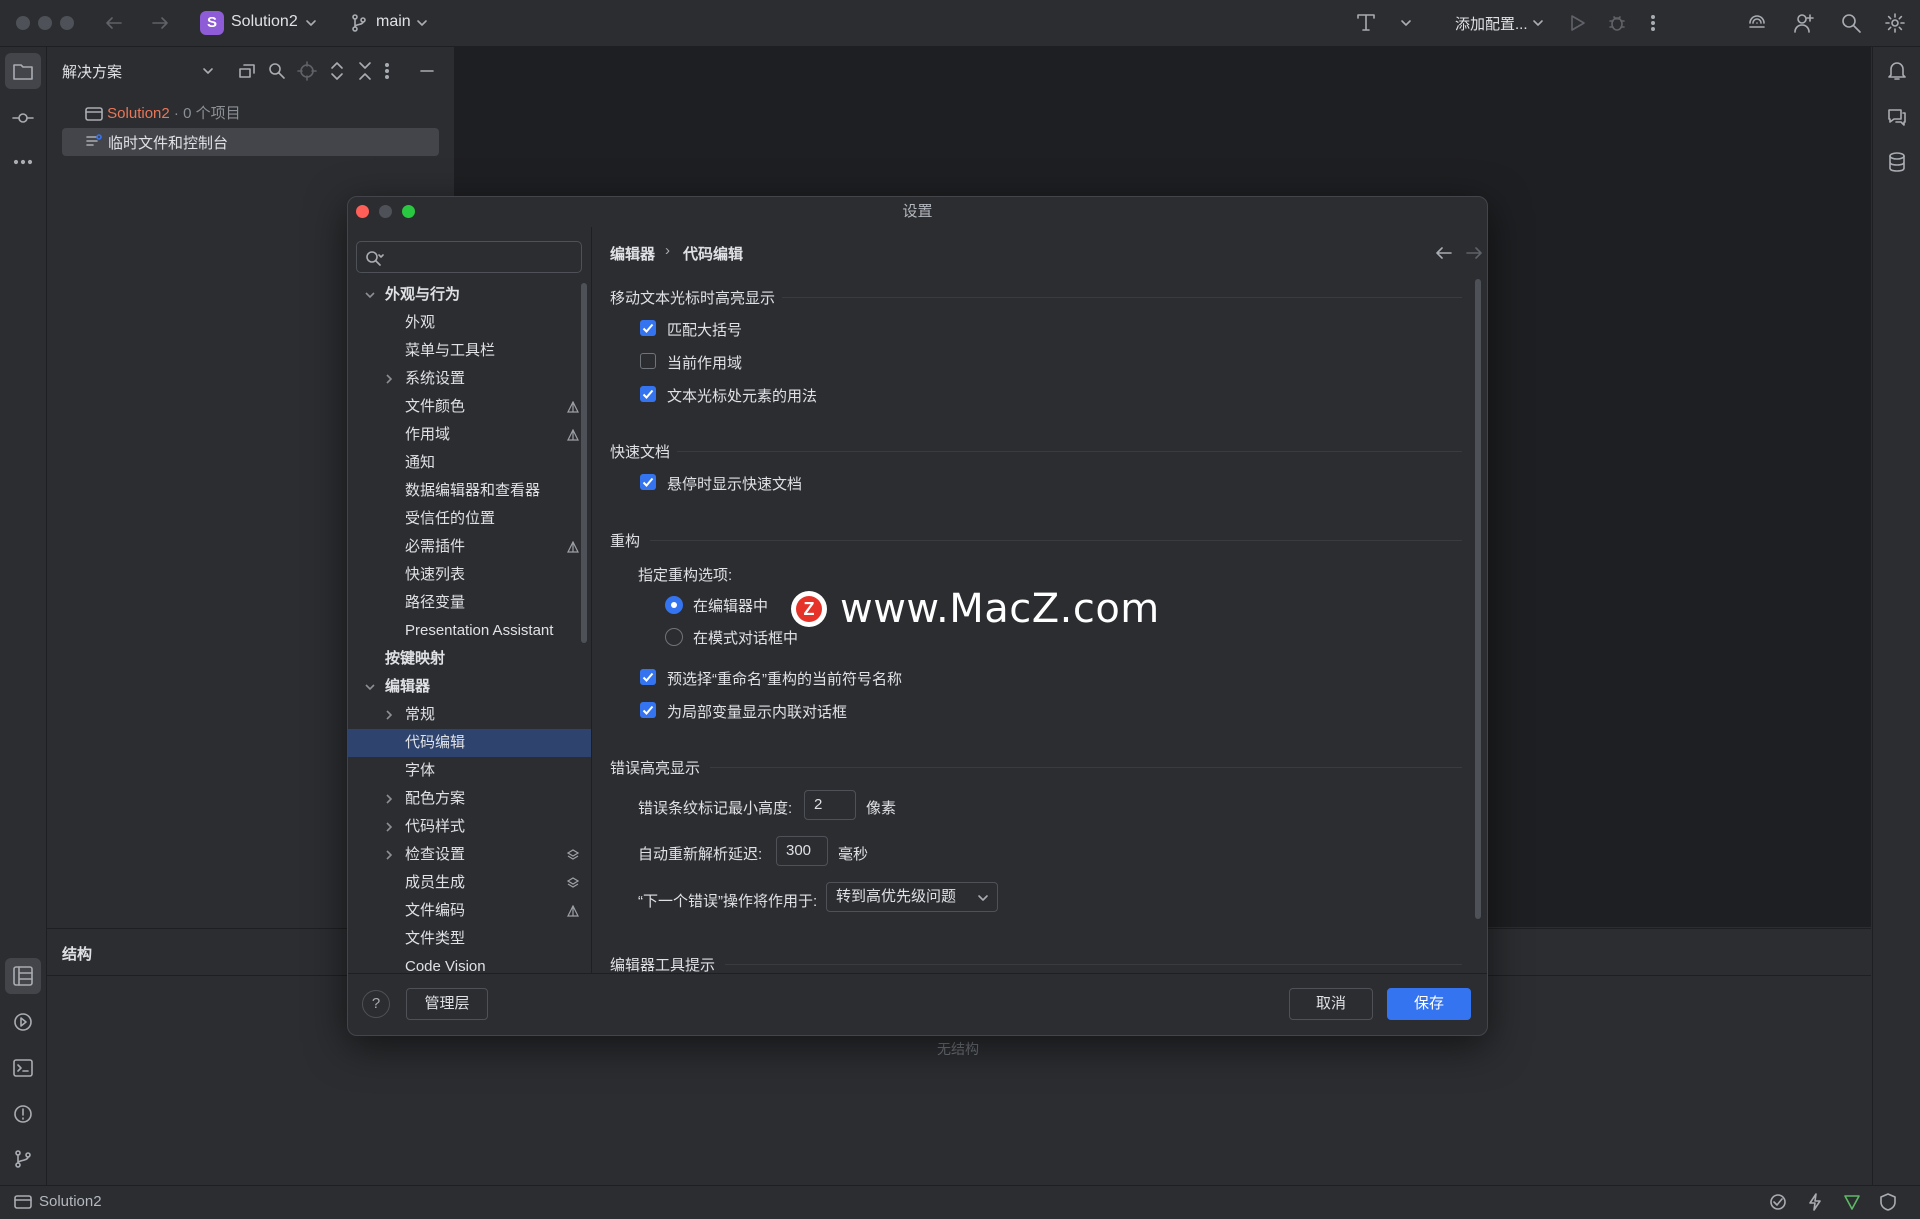 This screenshot has height=1219, width=1920. I want to click on commit-icon, so click(23, 118).